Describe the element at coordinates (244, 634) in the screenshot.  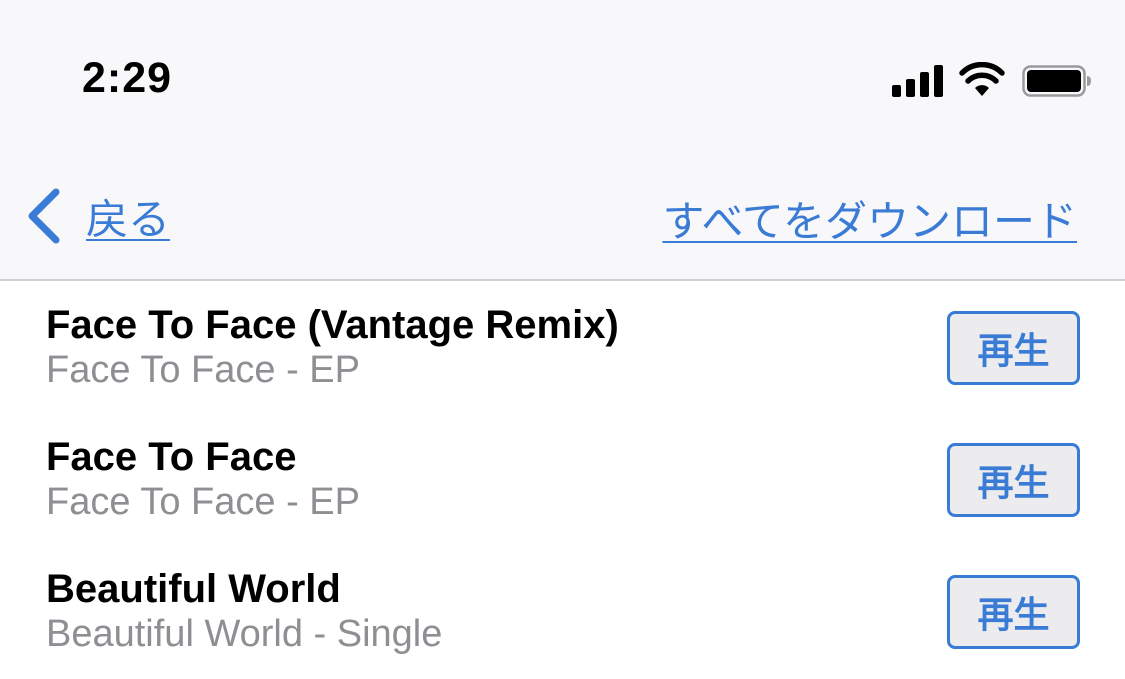
I see `track-album: Beautiful World - Single` at that location.